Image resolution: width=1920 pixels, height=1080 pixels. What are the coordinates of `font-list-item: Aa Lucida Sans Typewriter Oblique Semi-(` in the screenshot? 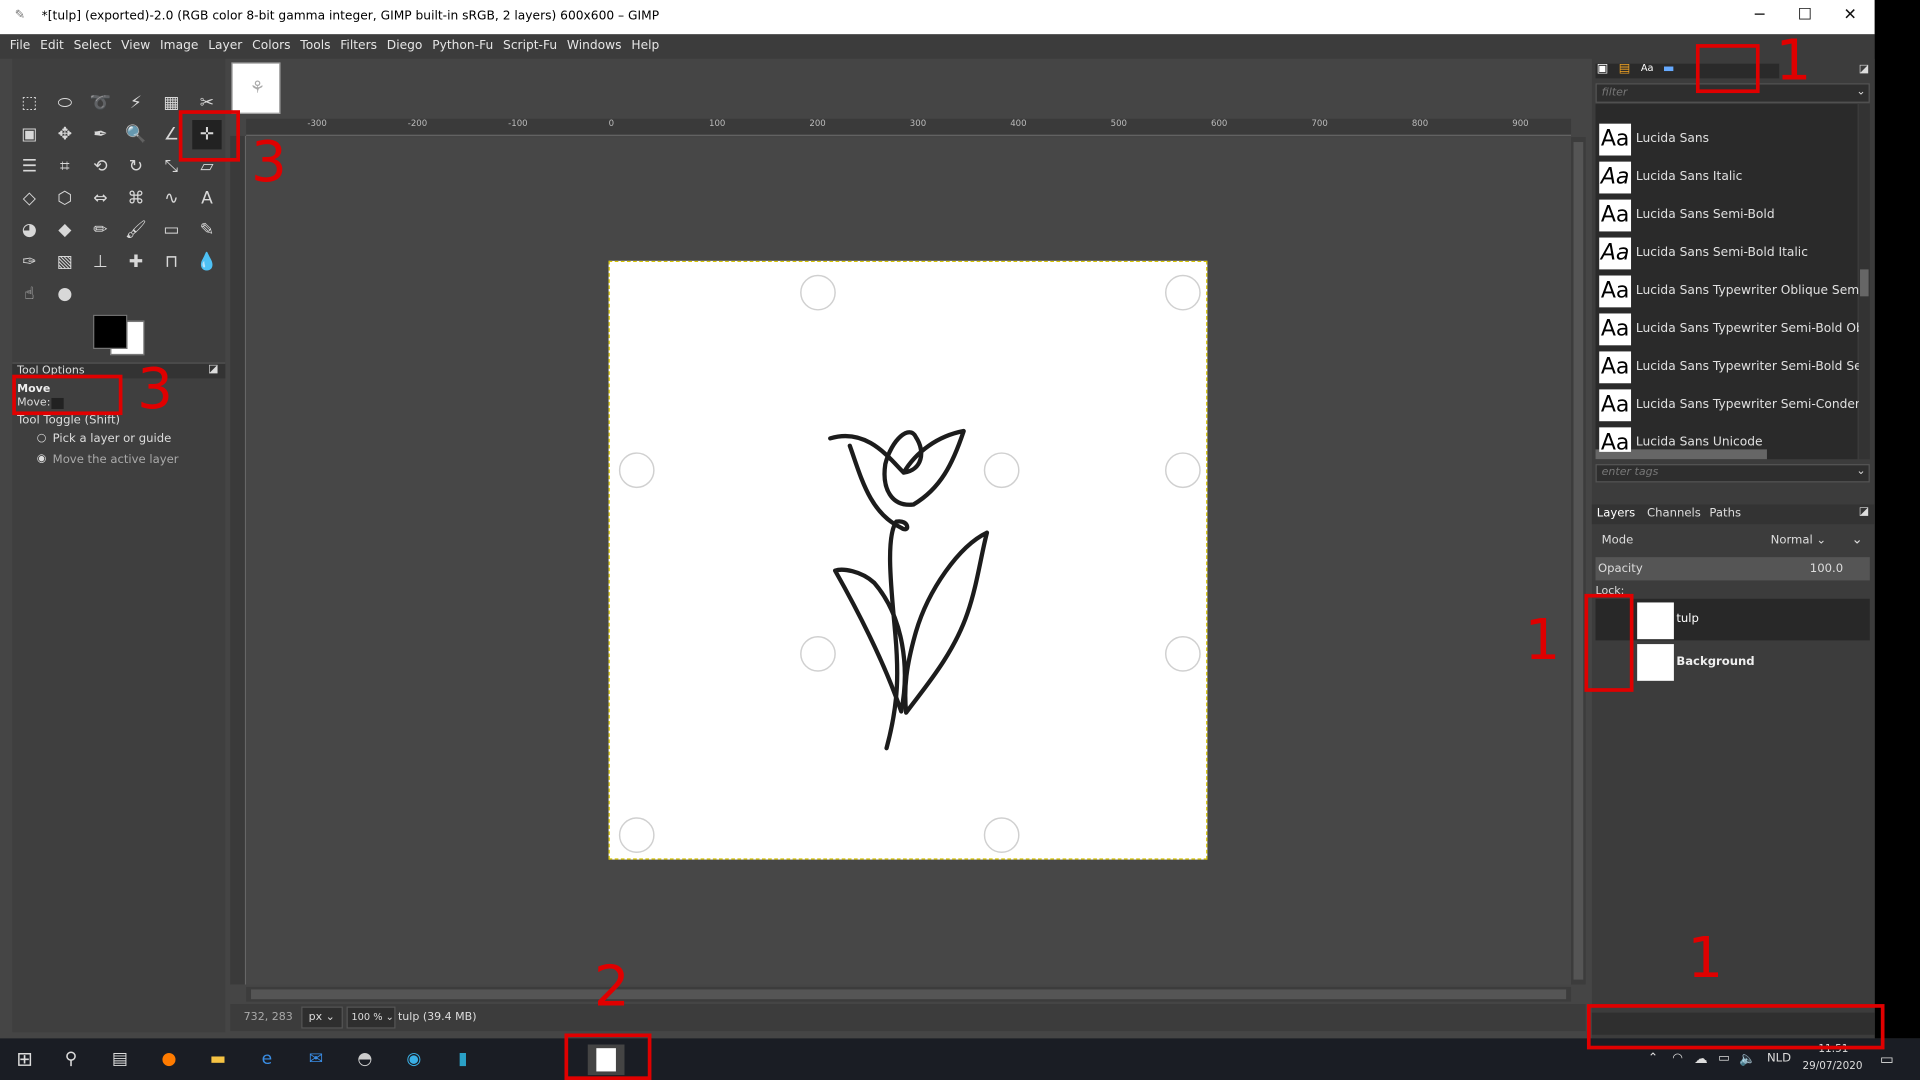 It's located at (1728, 291).